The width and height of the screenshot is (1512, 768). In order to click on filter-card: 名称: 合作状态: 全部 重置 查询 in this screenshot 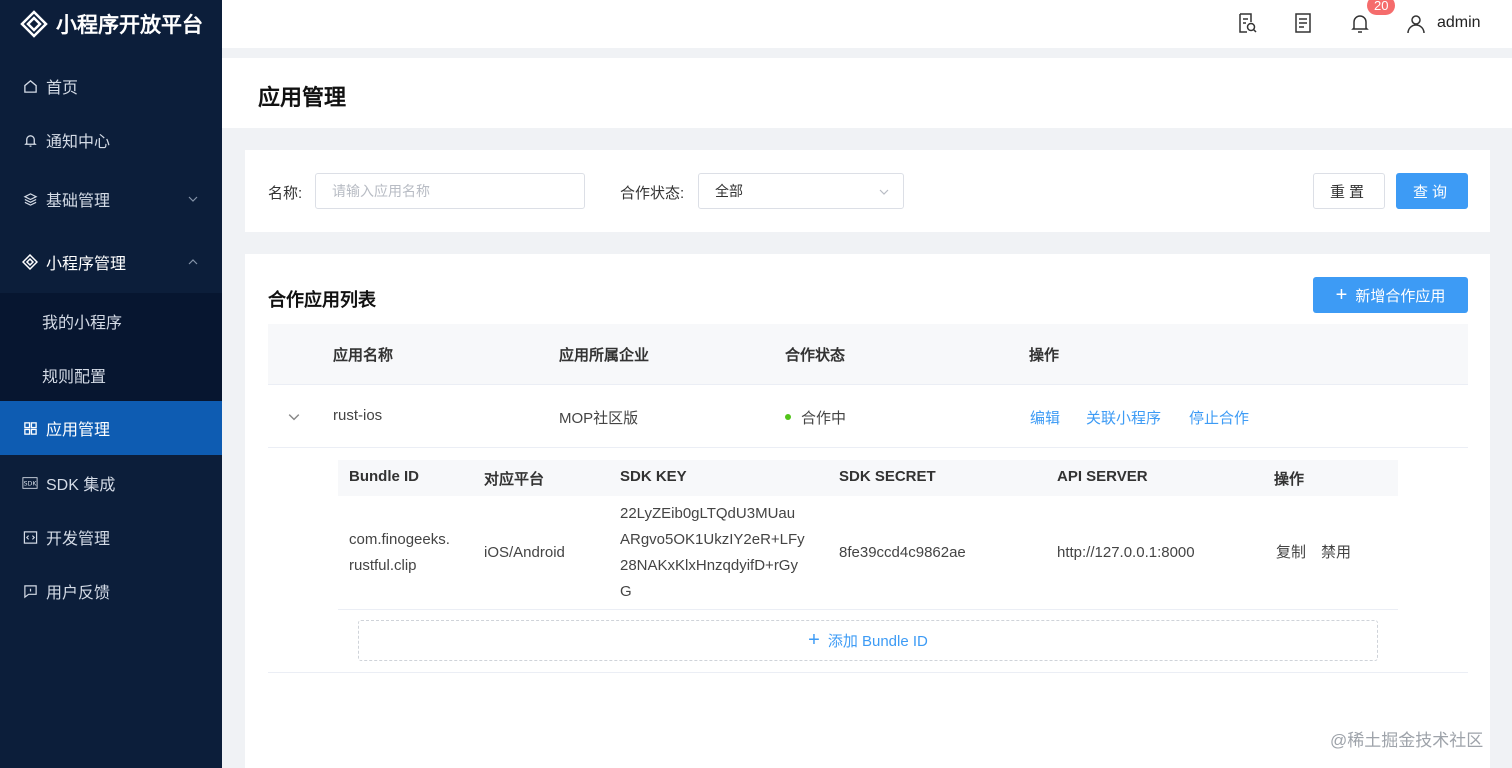, I will do `click(867, 191)`.